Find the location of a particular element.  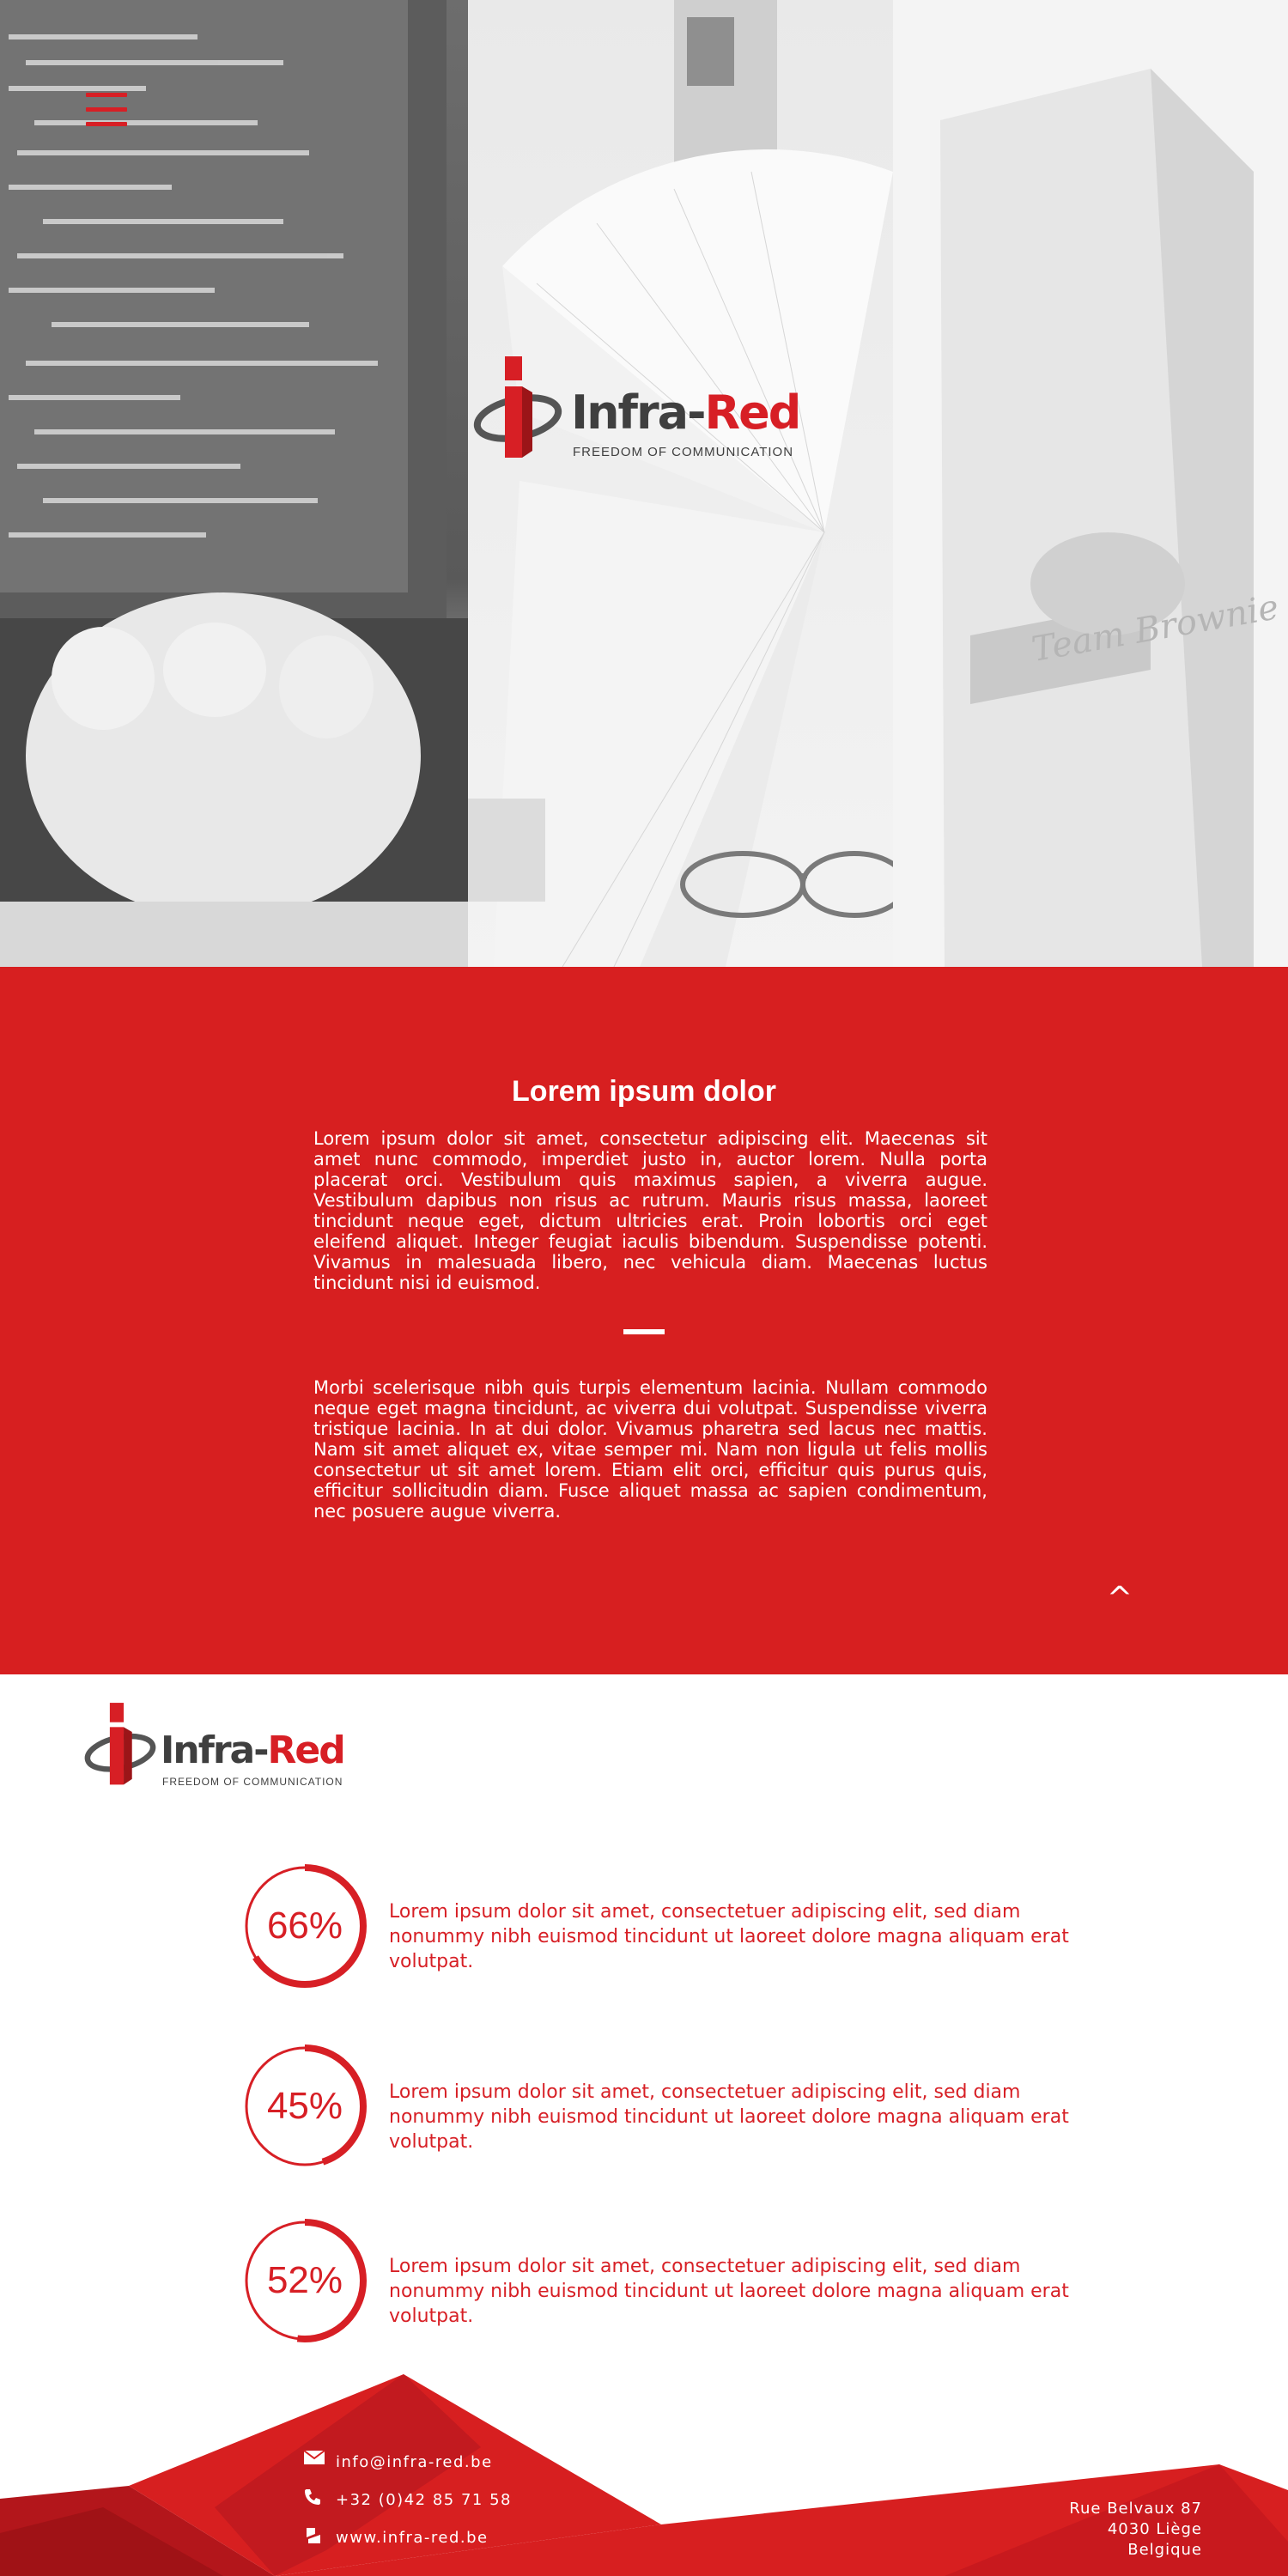

footer-website-link: www.infra-red.be is located at coordinates (396, 2538).